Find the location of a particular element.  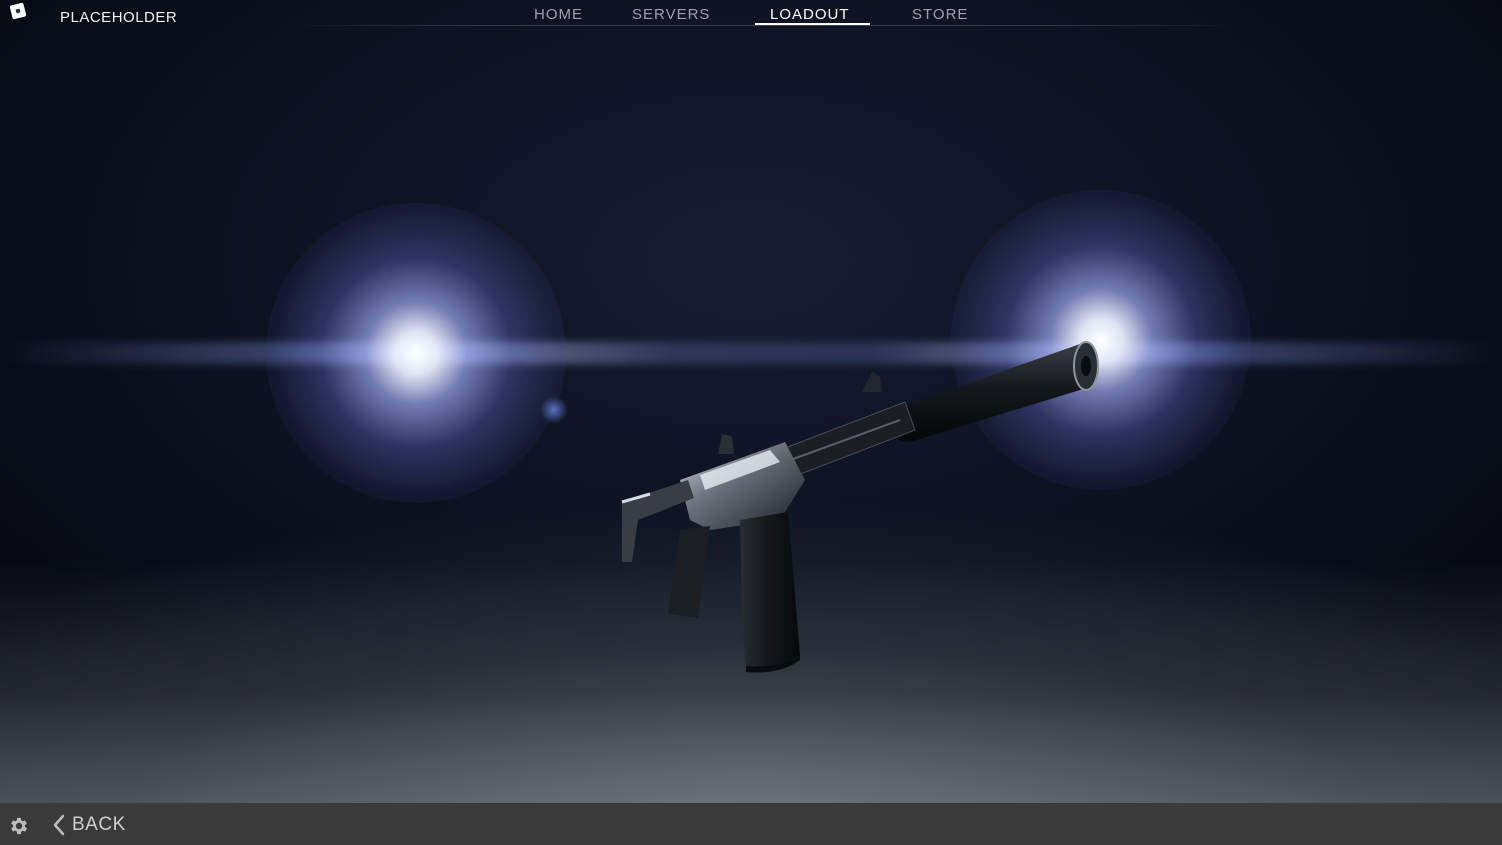

nav-divider is located at coordinates (767, 25).